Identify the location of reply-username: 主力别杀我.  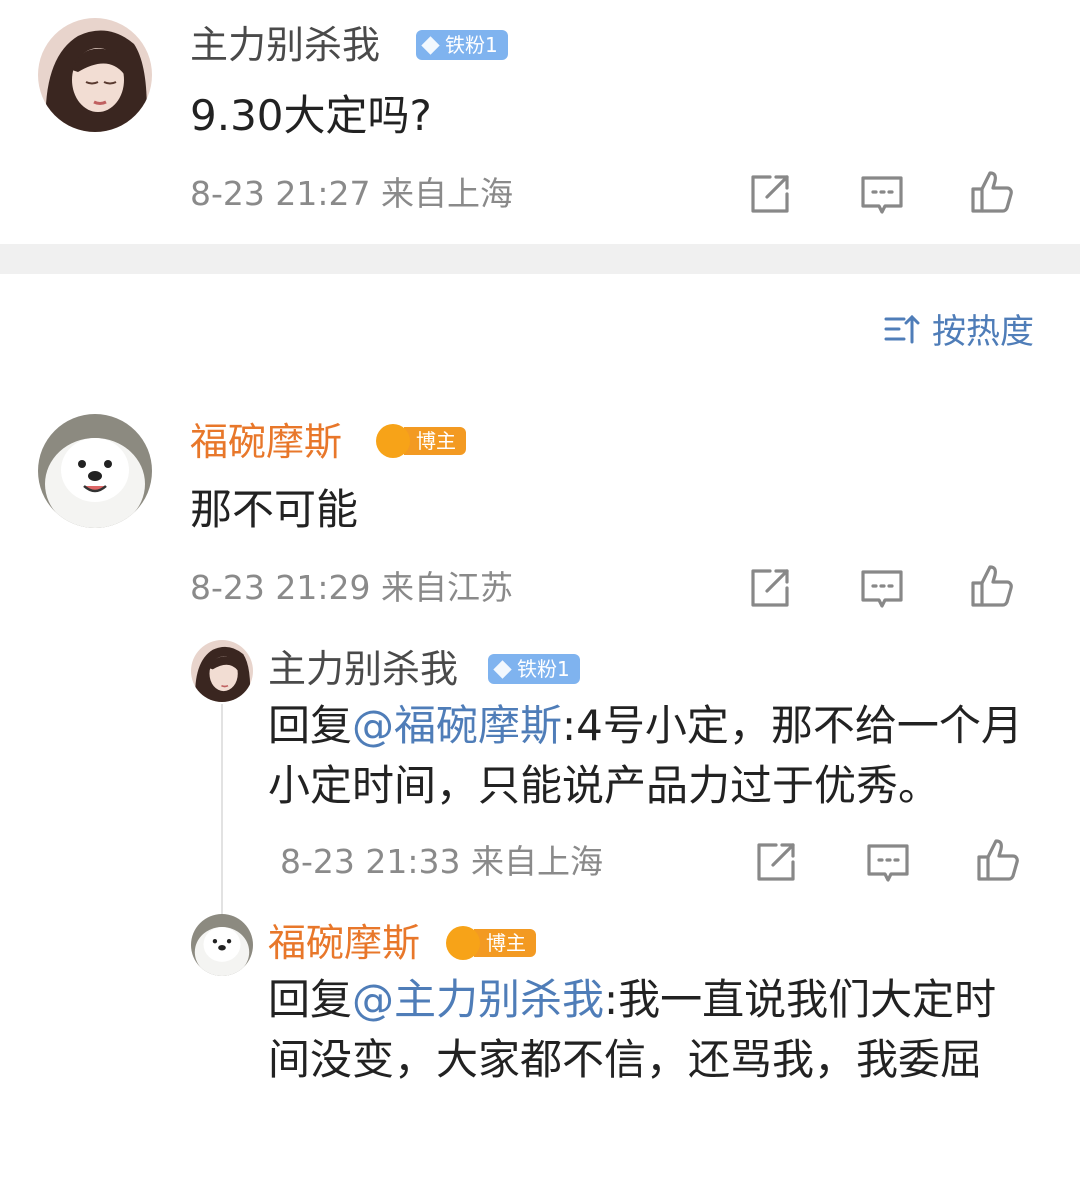
(363, 669).